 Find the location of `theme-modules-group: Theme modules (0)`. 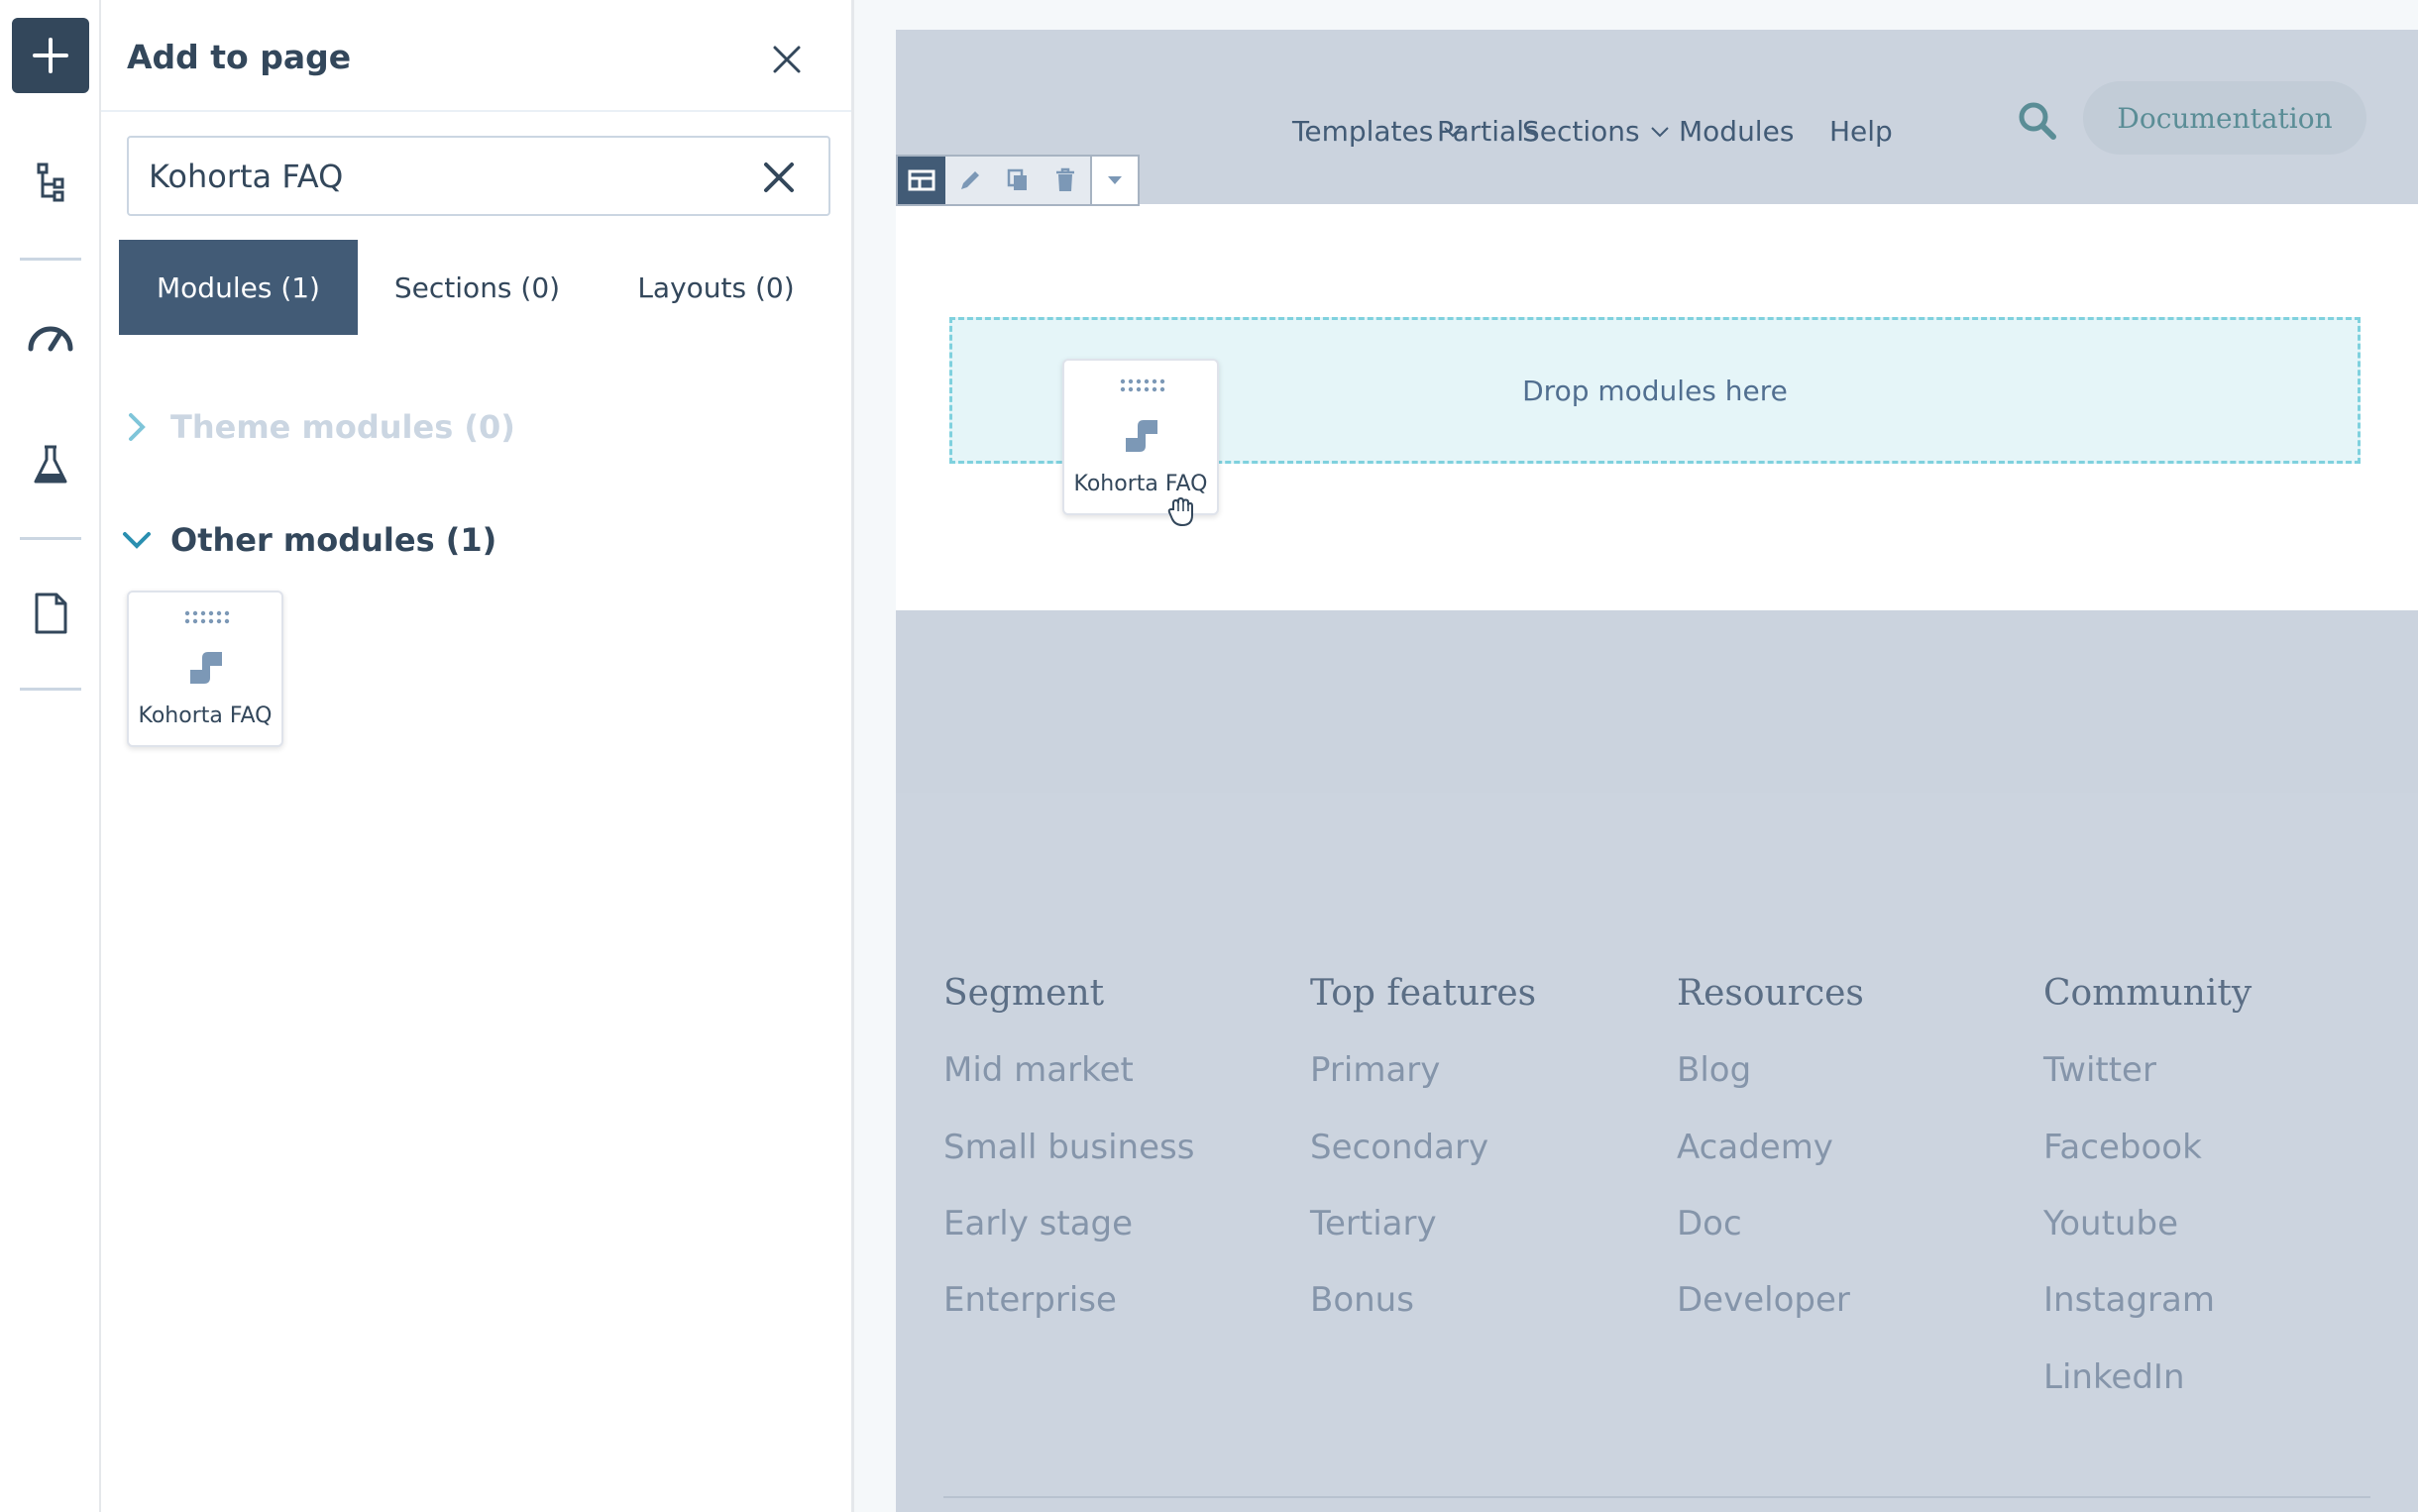

theme-modules-group: Theme modules (0) is located at coordinates (317, 427).